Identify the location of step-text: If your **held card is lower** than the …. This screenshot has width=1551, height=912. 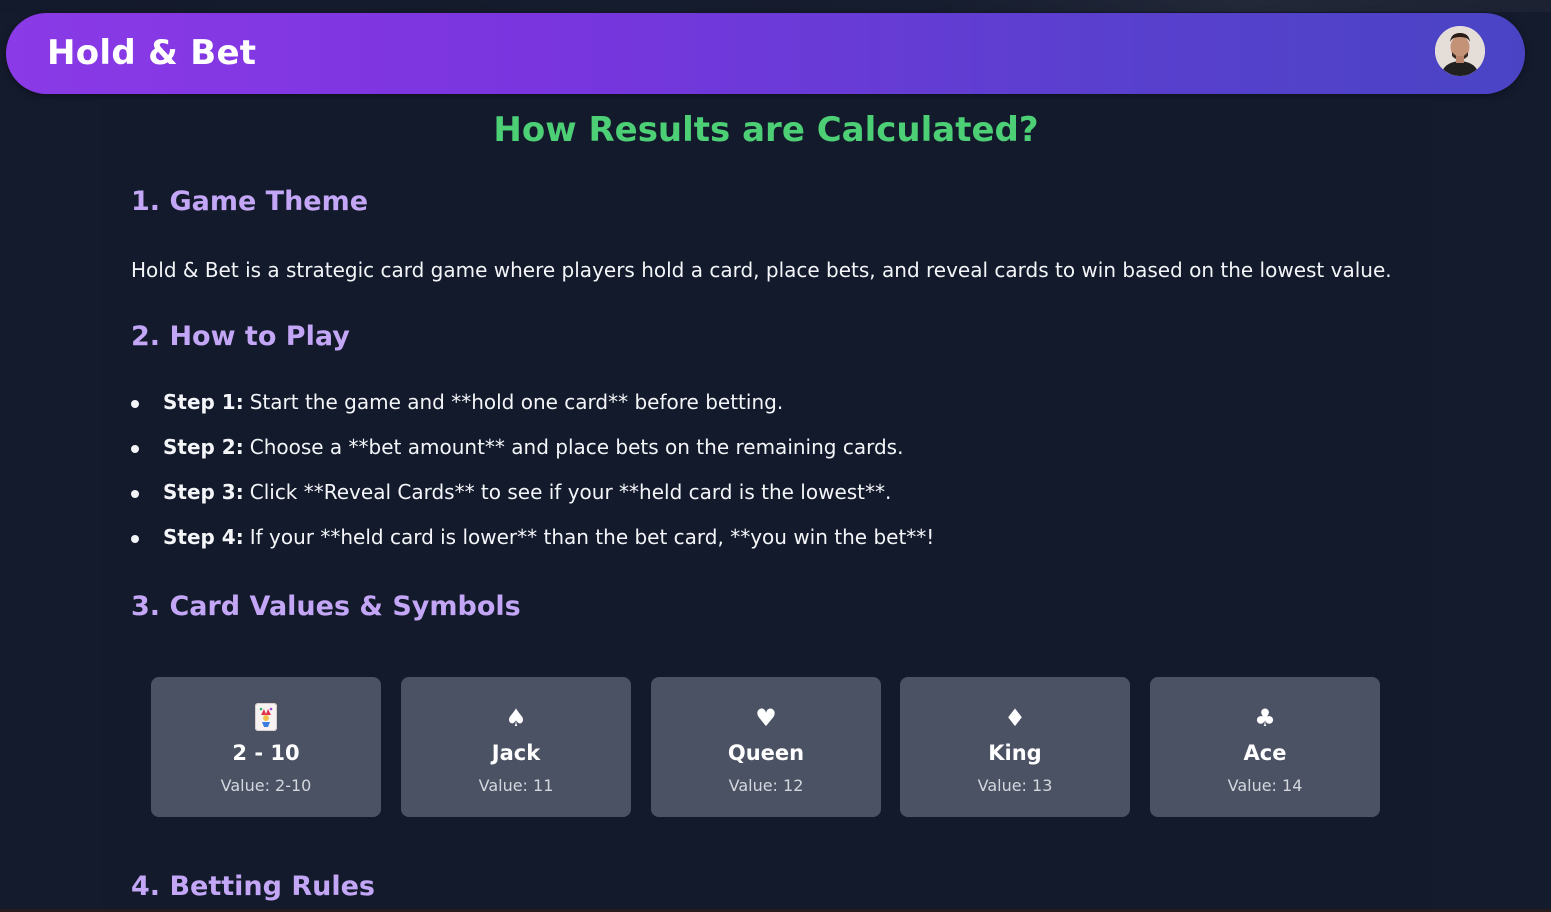
(592, 537).